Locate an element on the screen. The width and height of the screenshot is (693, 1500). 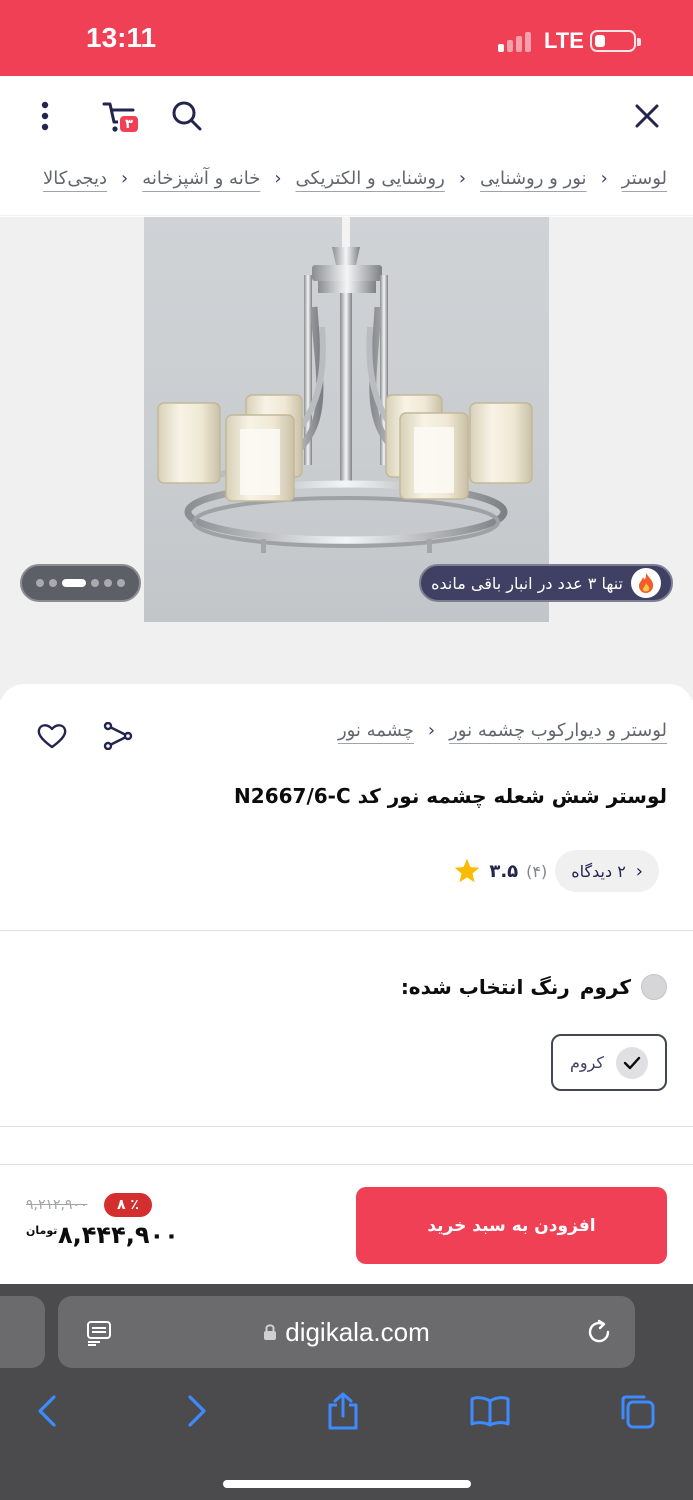
previous-tab-preview is located at coordinates (22, 1332).